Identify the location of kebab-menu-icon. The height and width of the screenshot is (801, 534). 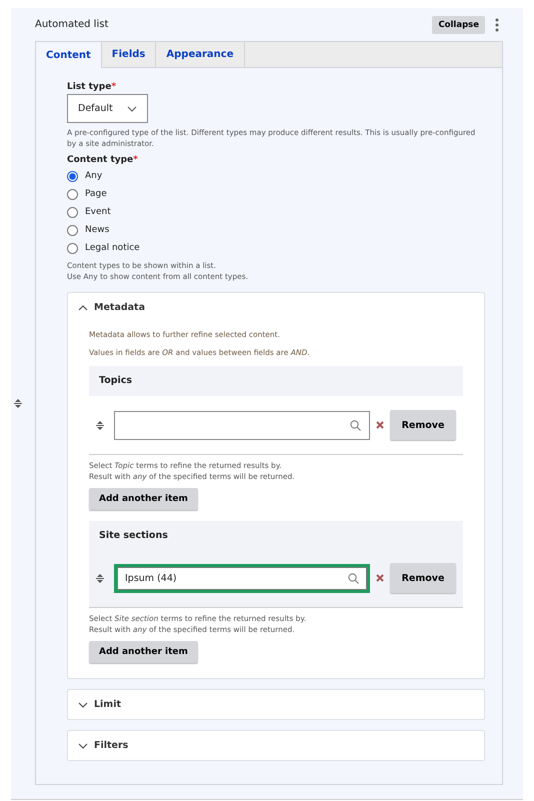
(497, 25).